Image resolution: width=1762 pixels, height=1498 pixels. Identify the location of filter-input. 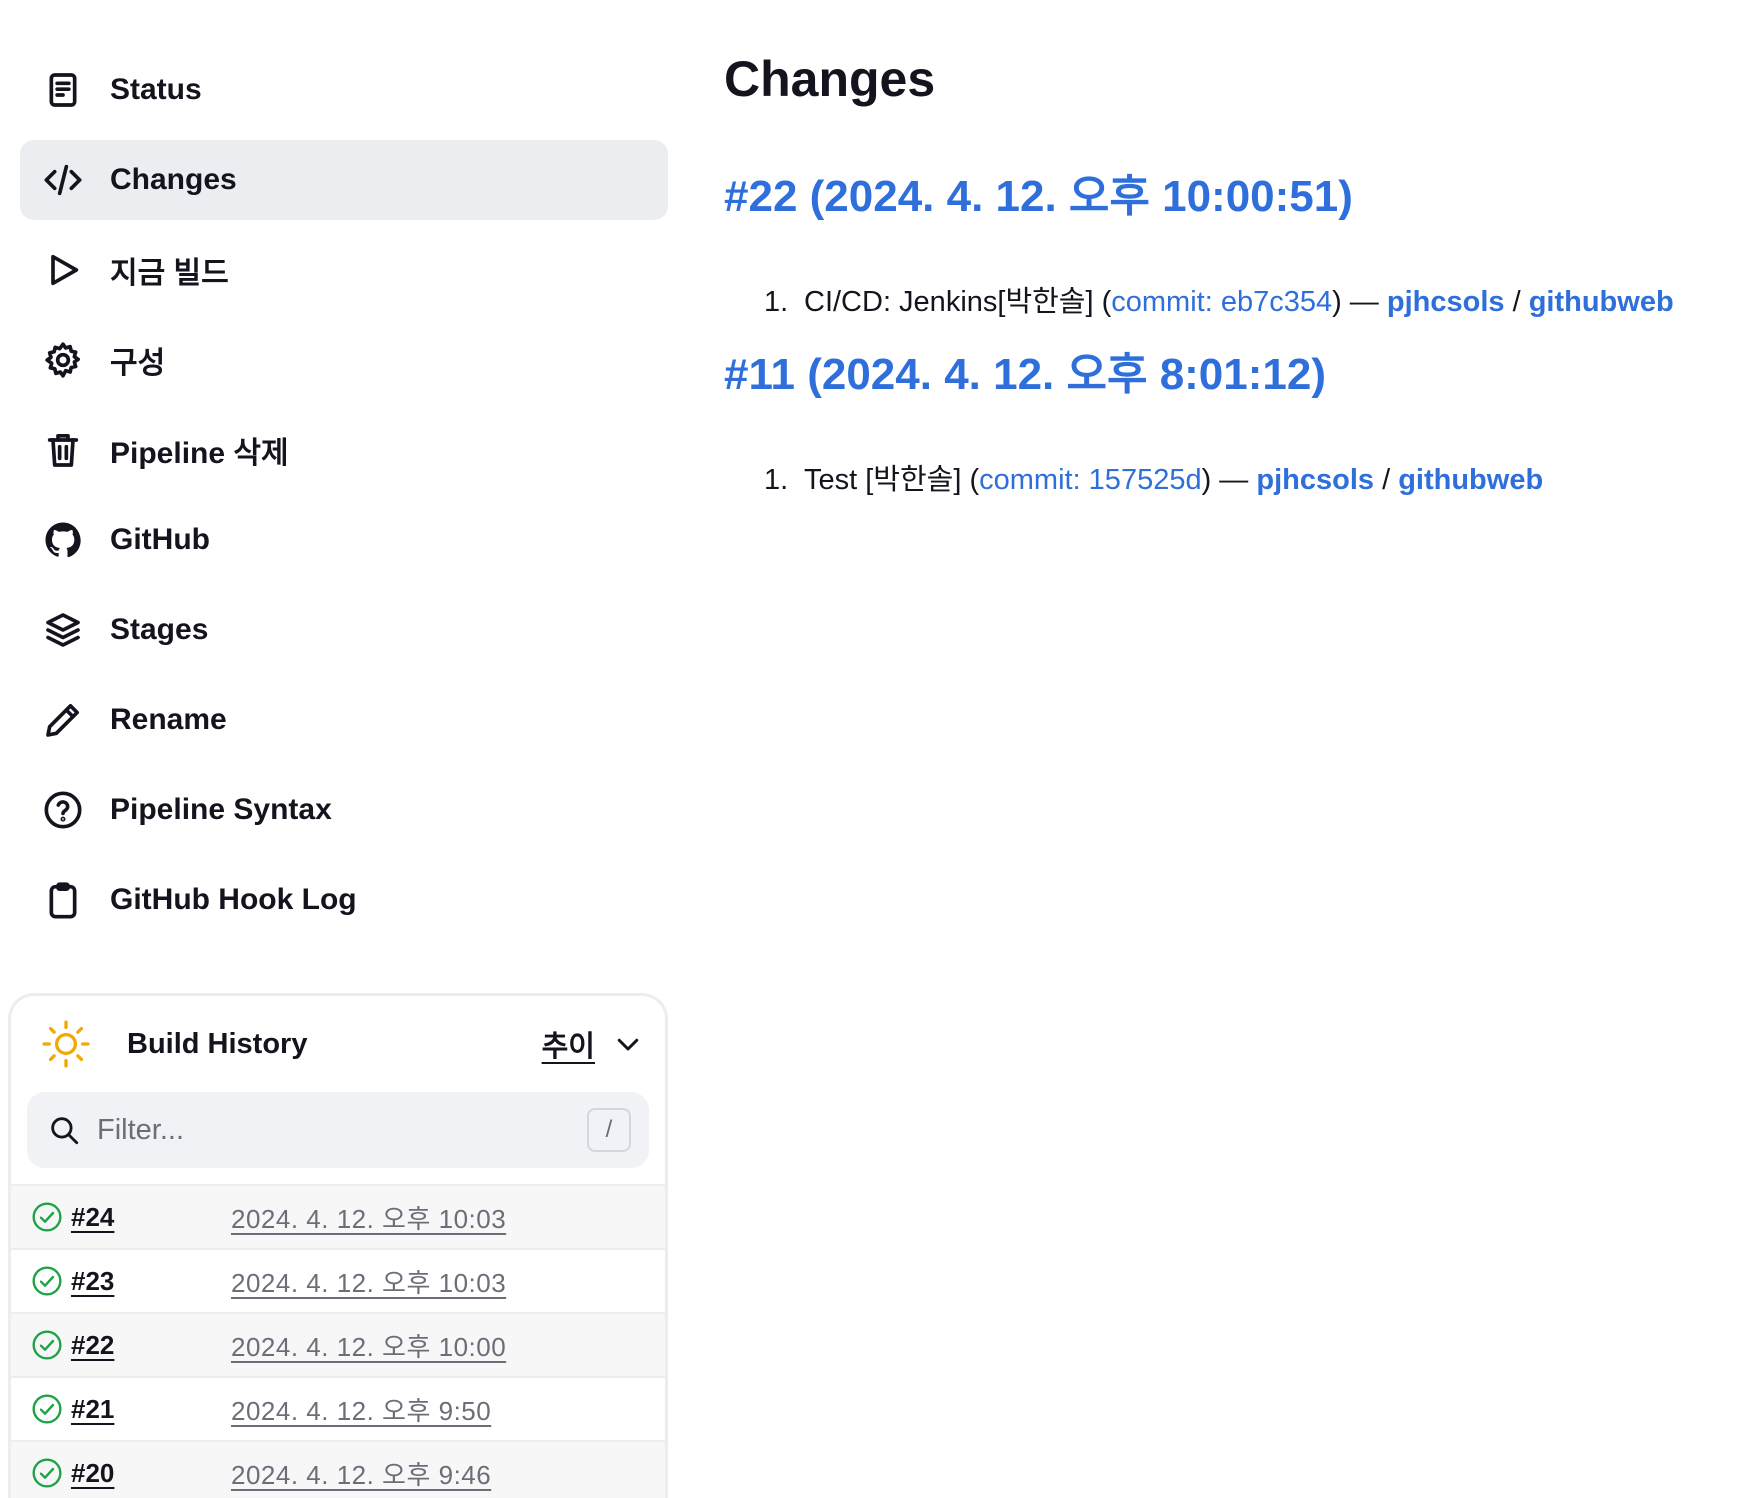
(342, 1130).